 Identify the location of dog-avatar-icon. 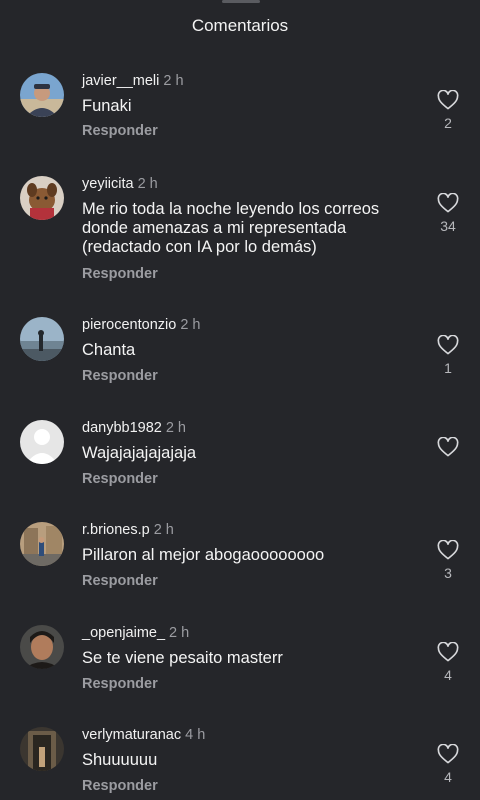
(42, 198).